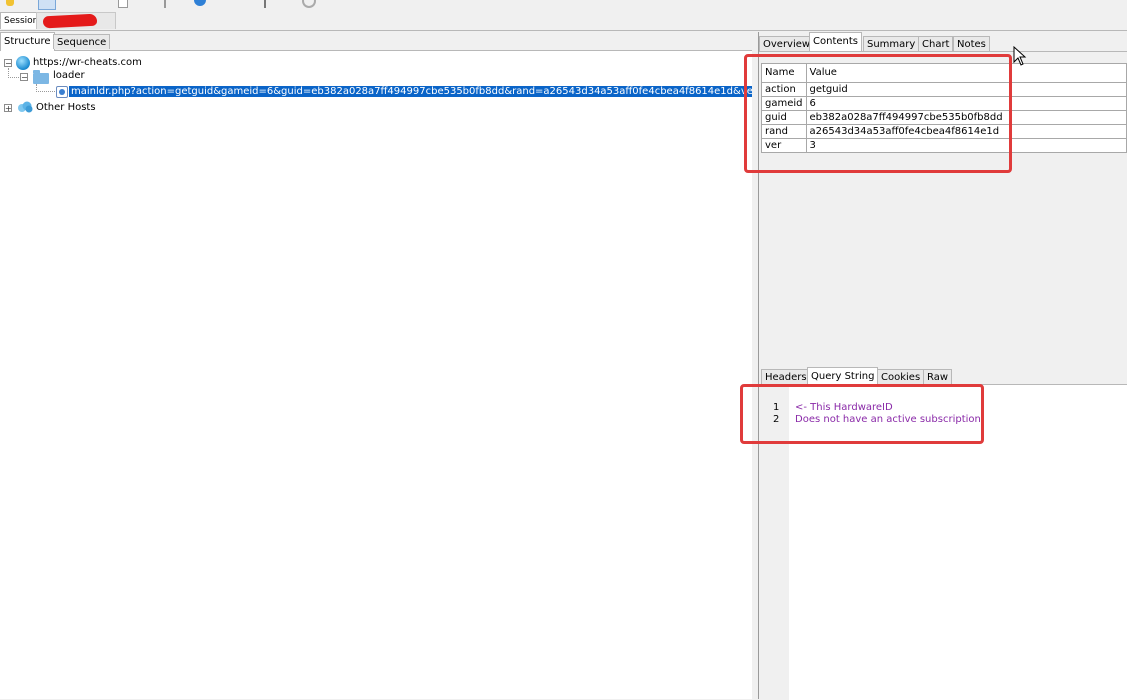 This screenshot has height=700, width=1127. What do you see at coordinates (45, 88) in the screenshot?
I see `tree-connector` at bounding box center [45, 88].